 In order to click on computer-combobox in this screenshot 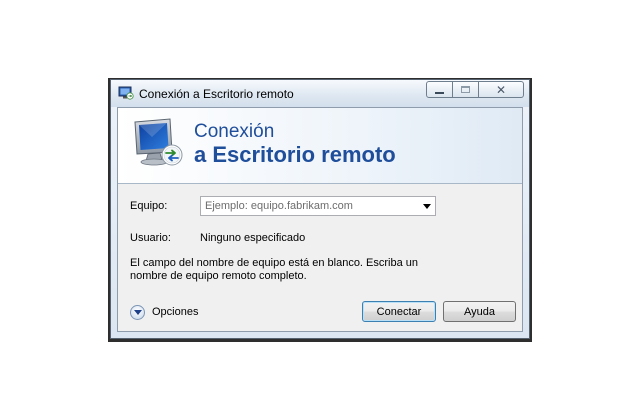, I will do `click(318, 206)`.